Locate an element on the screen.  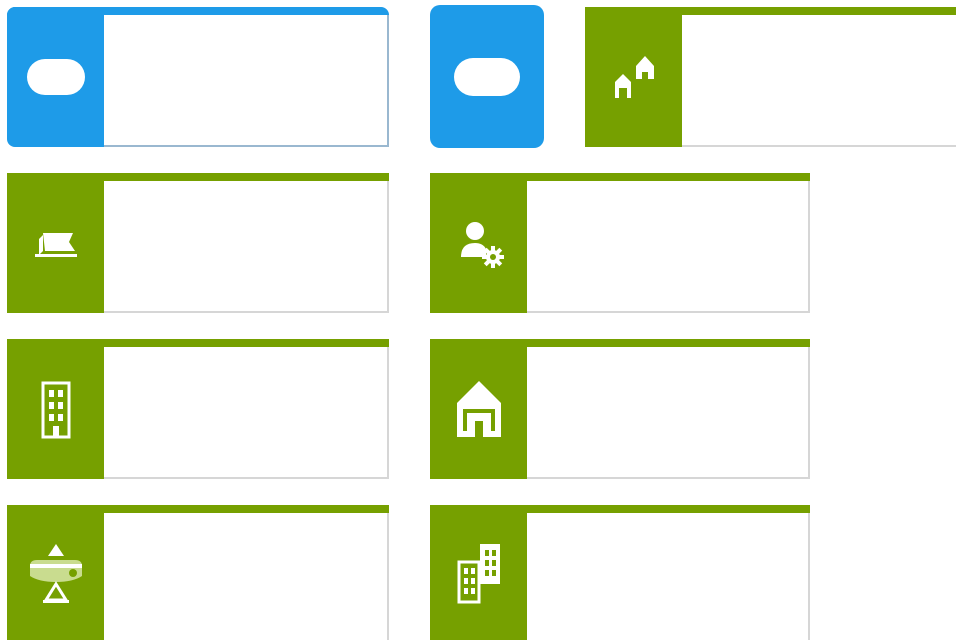
building-icon is located at coordinates (55, 410).